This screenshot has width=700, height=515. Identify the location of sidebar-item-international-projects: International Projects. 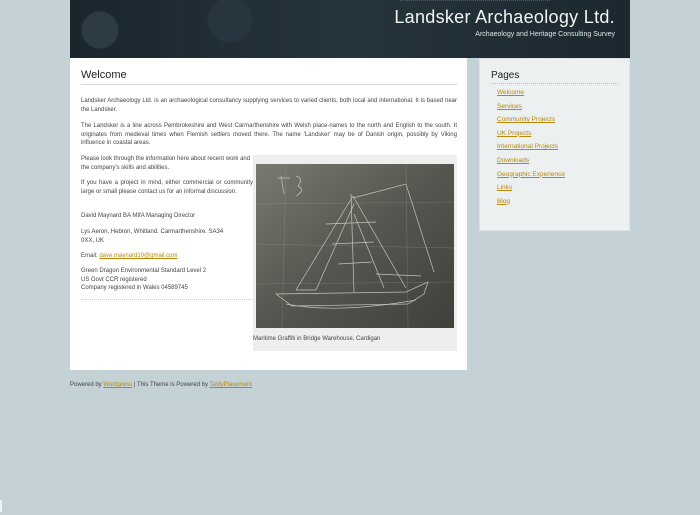
(531, 150).